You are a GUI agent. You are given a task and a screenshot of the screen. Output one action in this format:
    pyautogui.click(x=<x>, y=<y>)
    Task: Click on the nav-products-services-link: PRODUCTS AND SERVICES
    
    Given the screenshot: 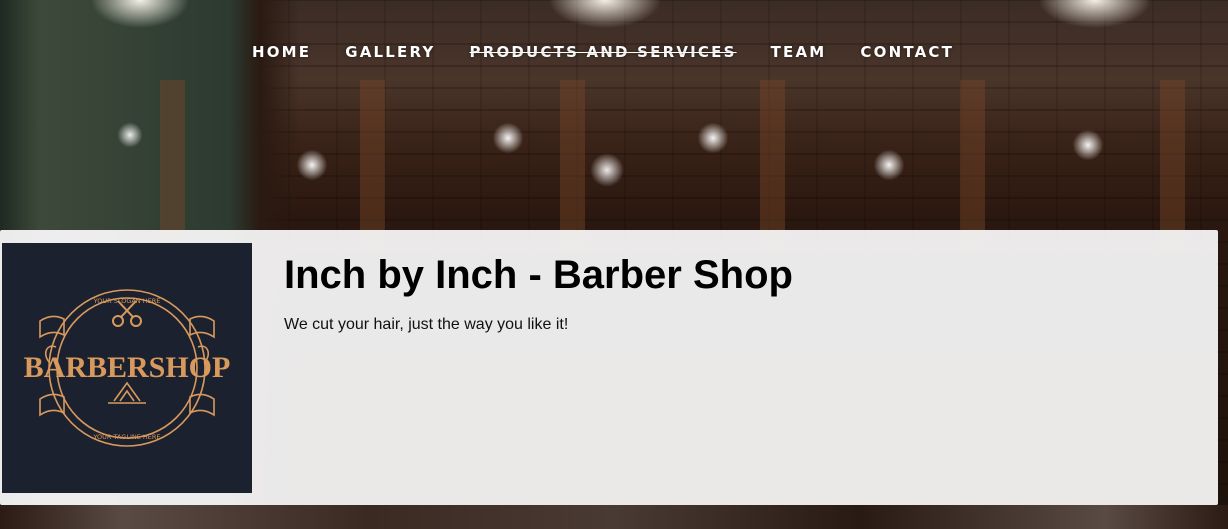 What is the action you would take?
    pyautogui.click(x=603, y=52)
    